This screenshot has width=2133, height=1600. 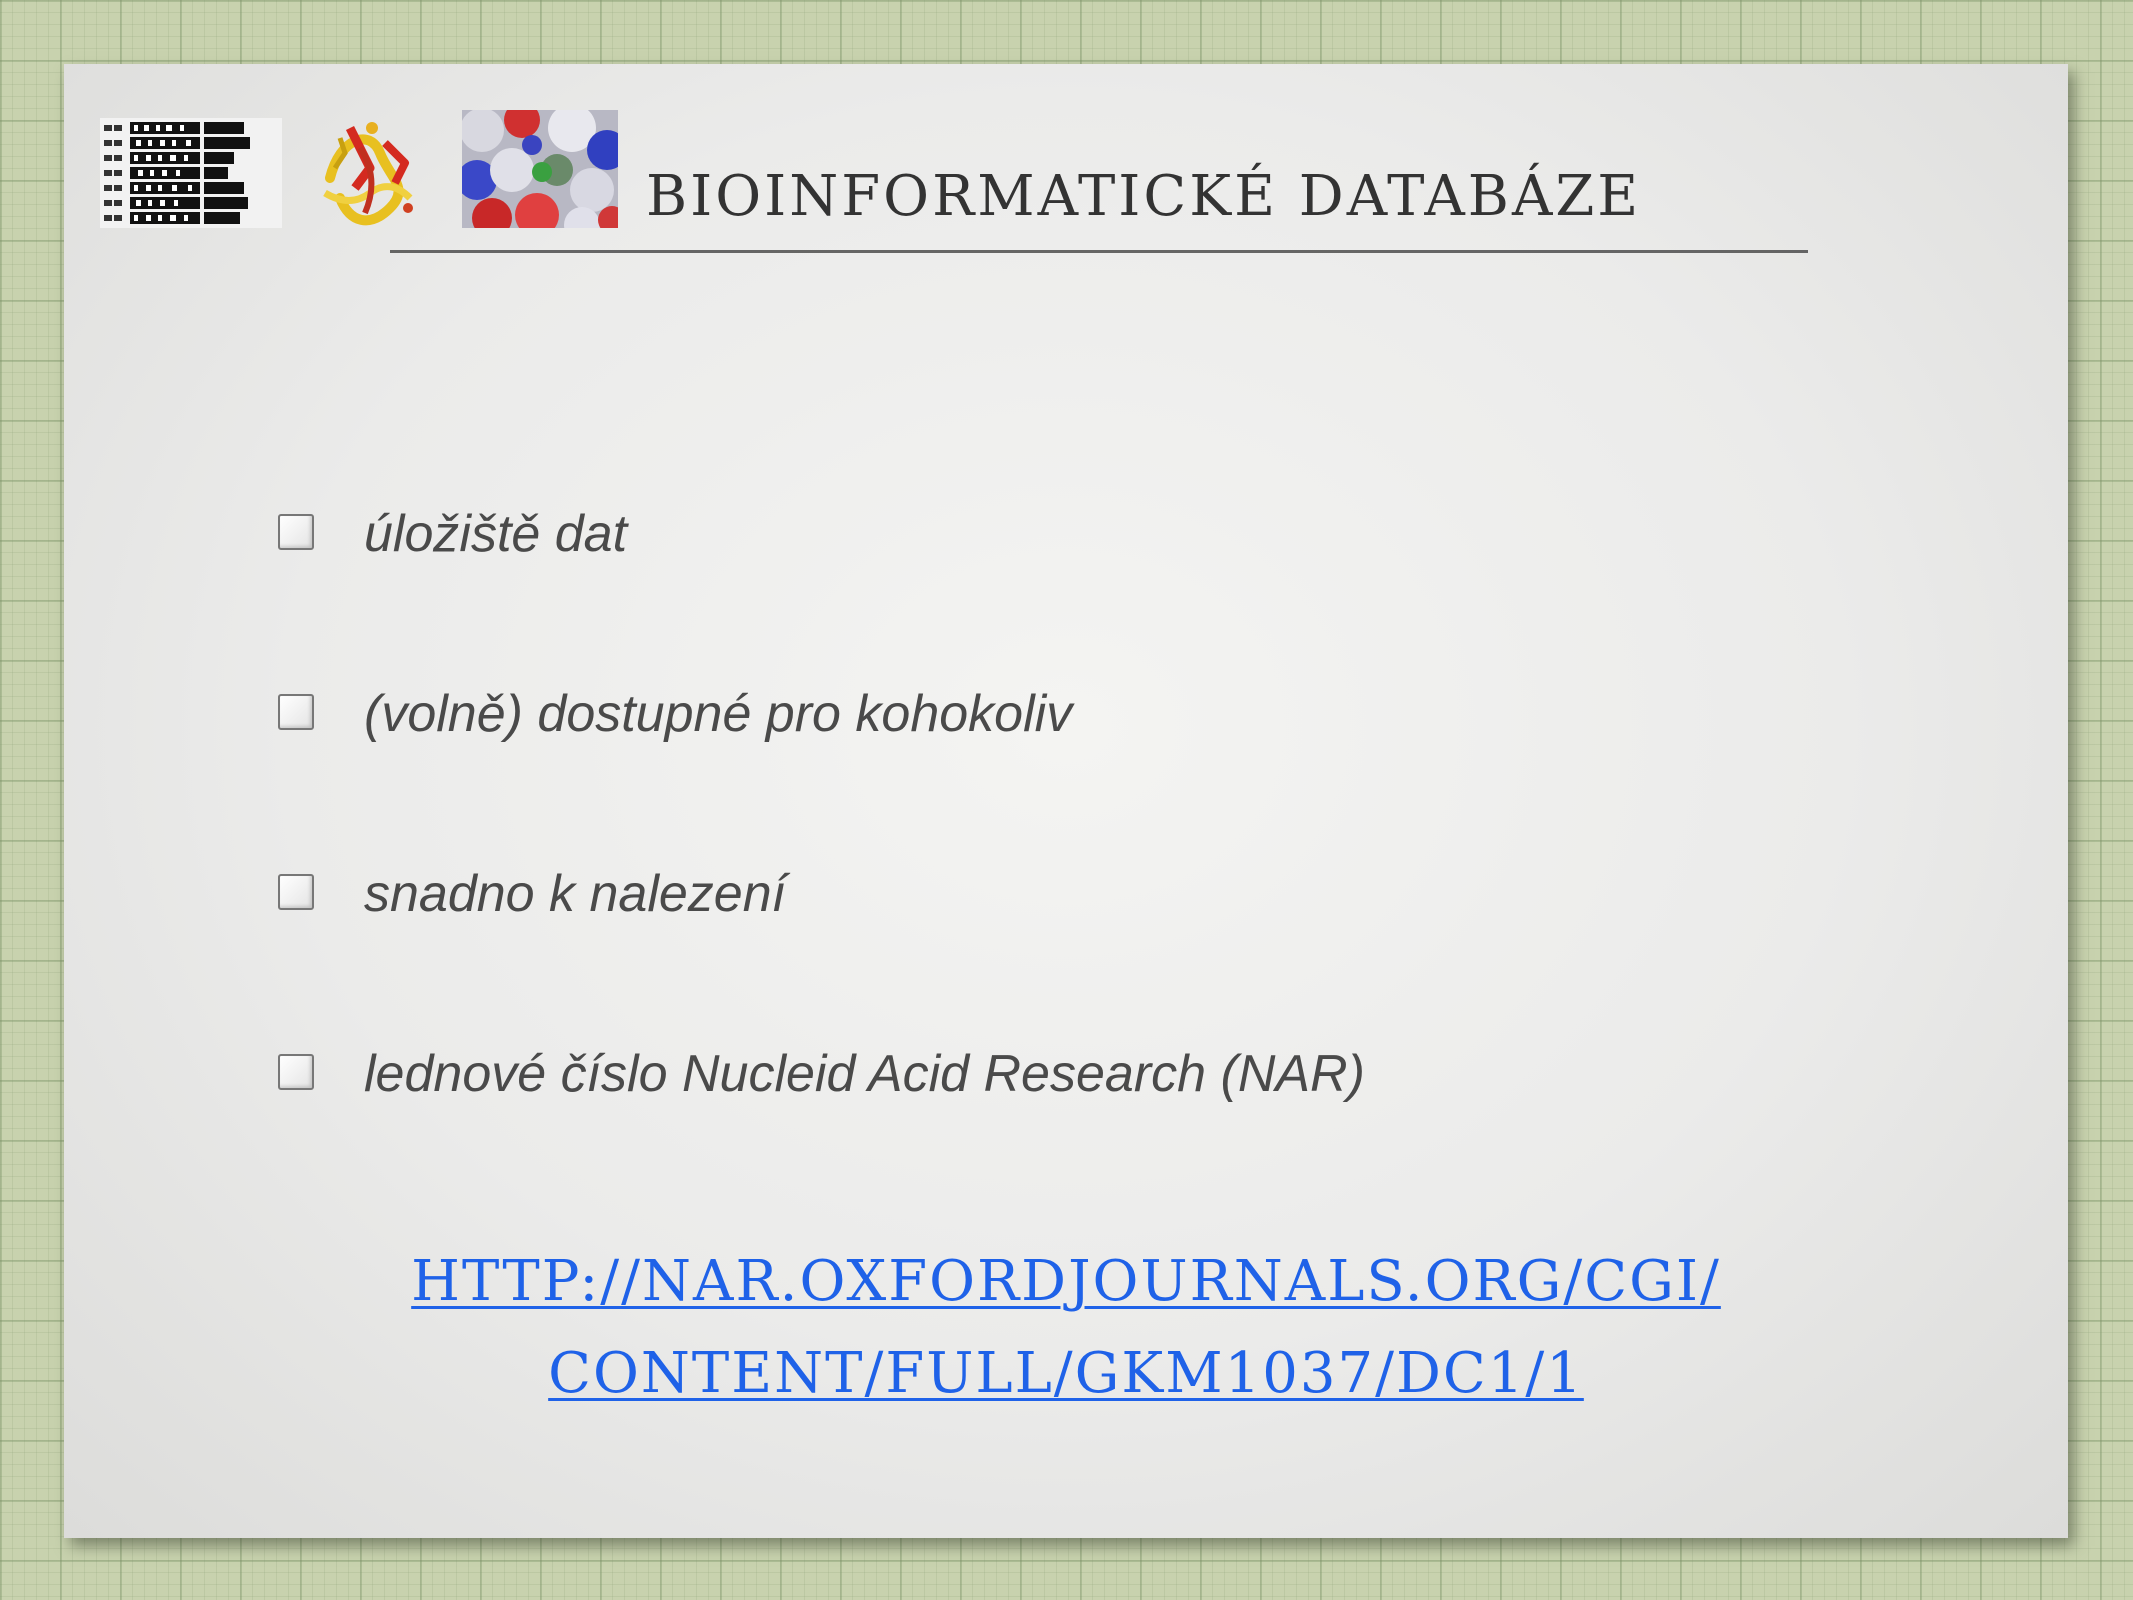 What do you see at coordinates (540, 169) in the screenshot?
I see `molecular-surface-image` at bounding box center [540, 169].